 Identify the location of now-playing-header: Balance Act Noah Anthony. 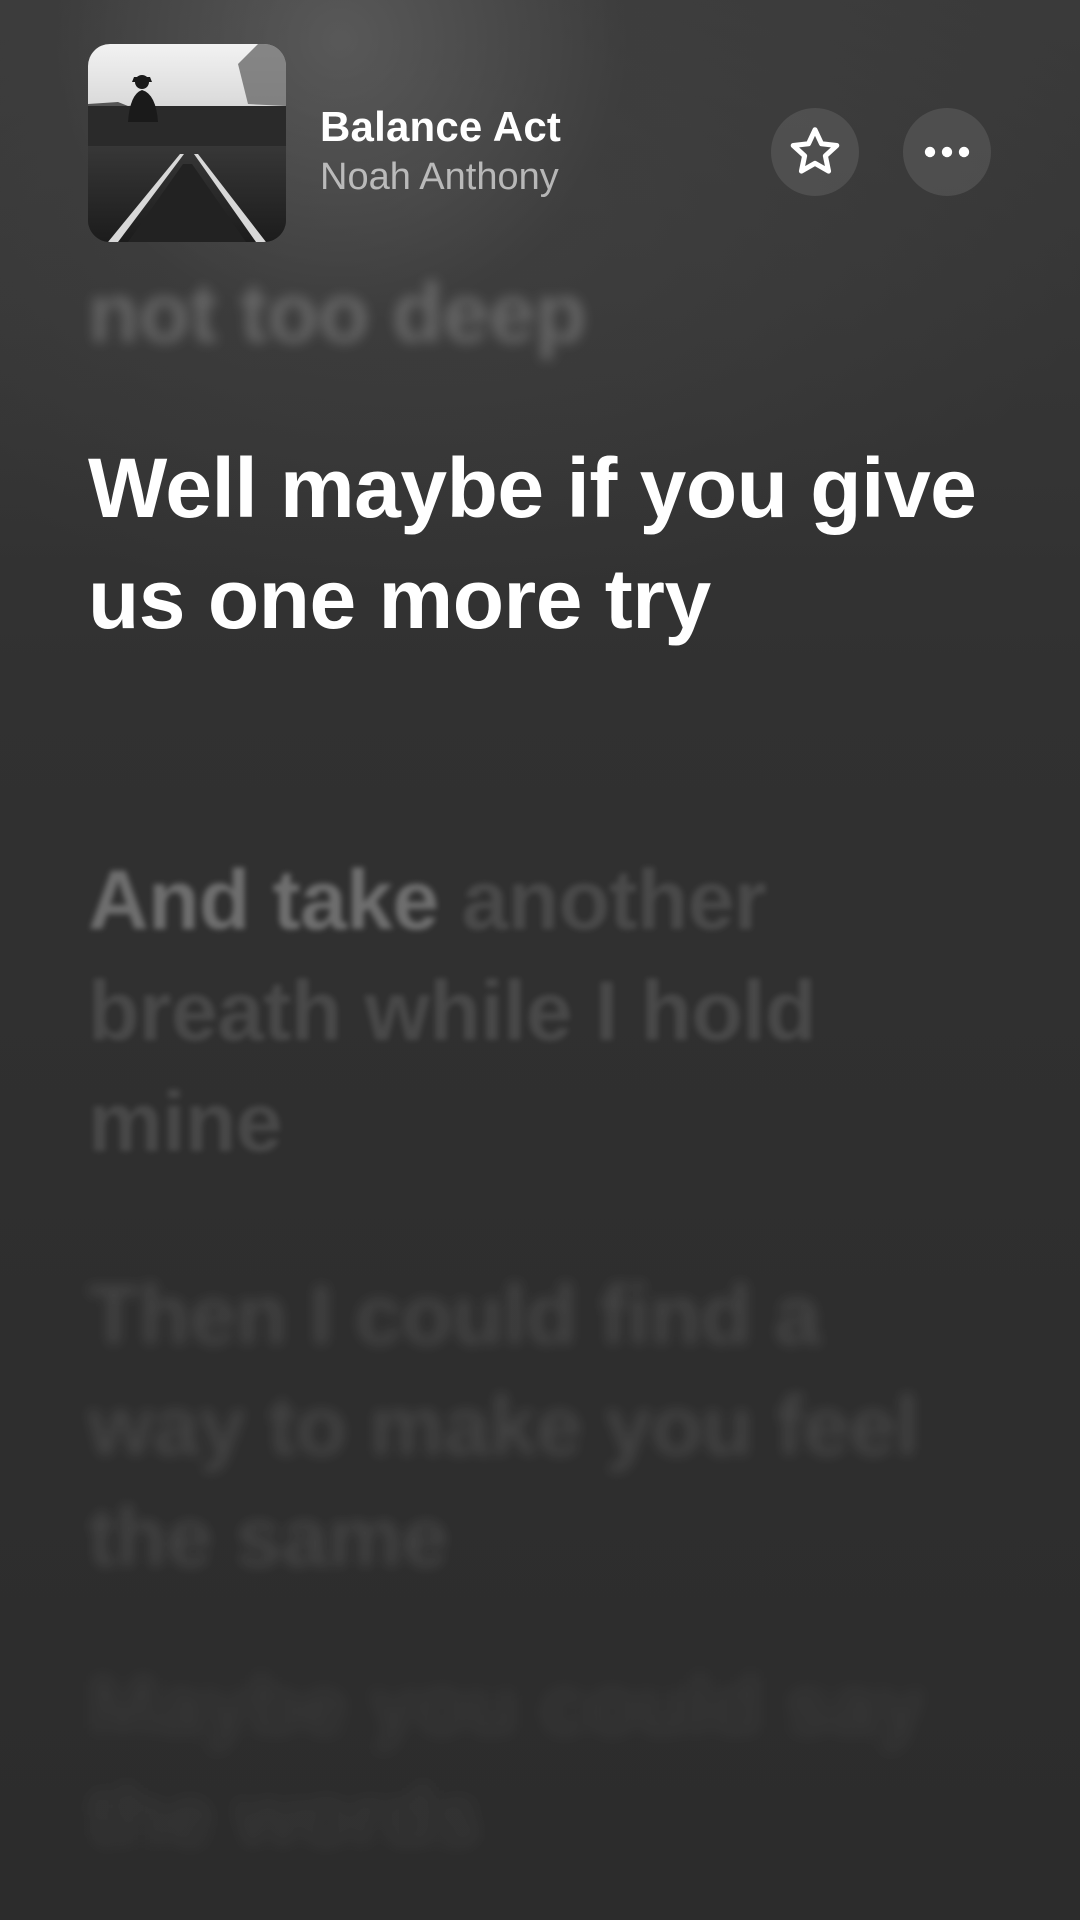
(544, 143).